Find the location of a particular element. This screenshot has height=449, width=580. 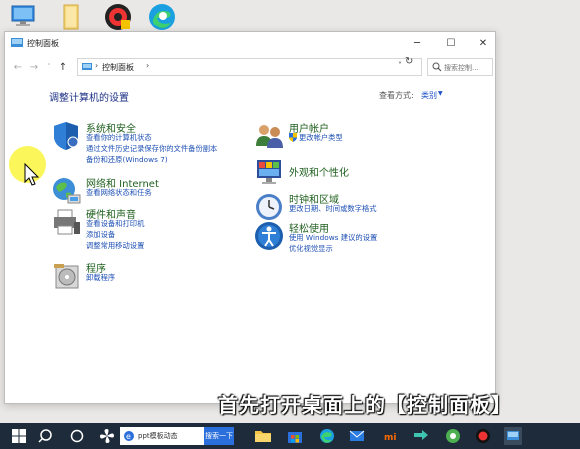

cortana-icon is located at coordinates (77, 436).